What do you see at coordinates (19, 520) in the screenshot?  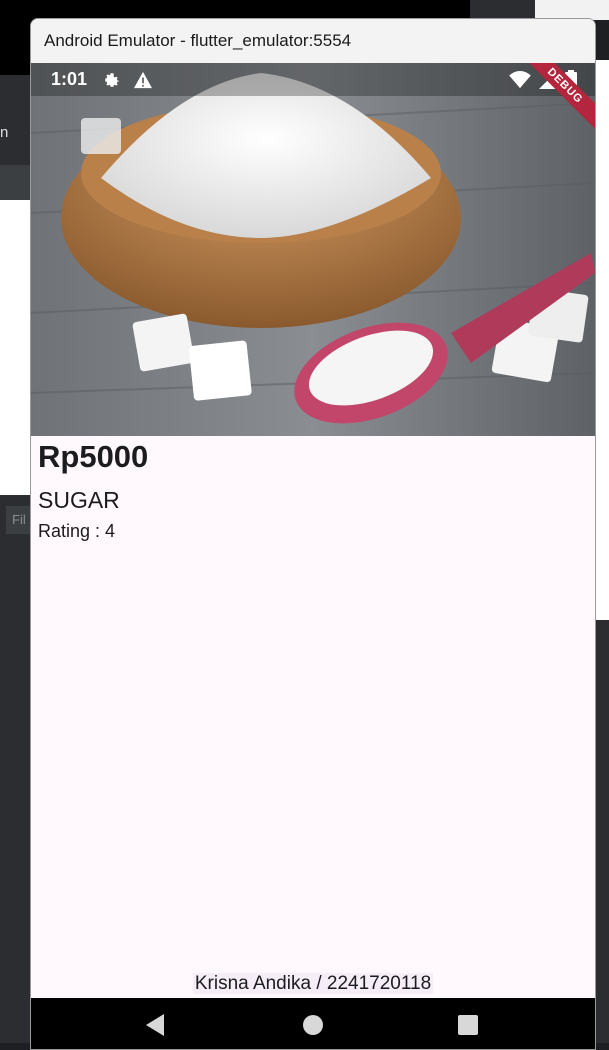 I see `ide-filter-input: Fil` at bounding box center [19, 520].